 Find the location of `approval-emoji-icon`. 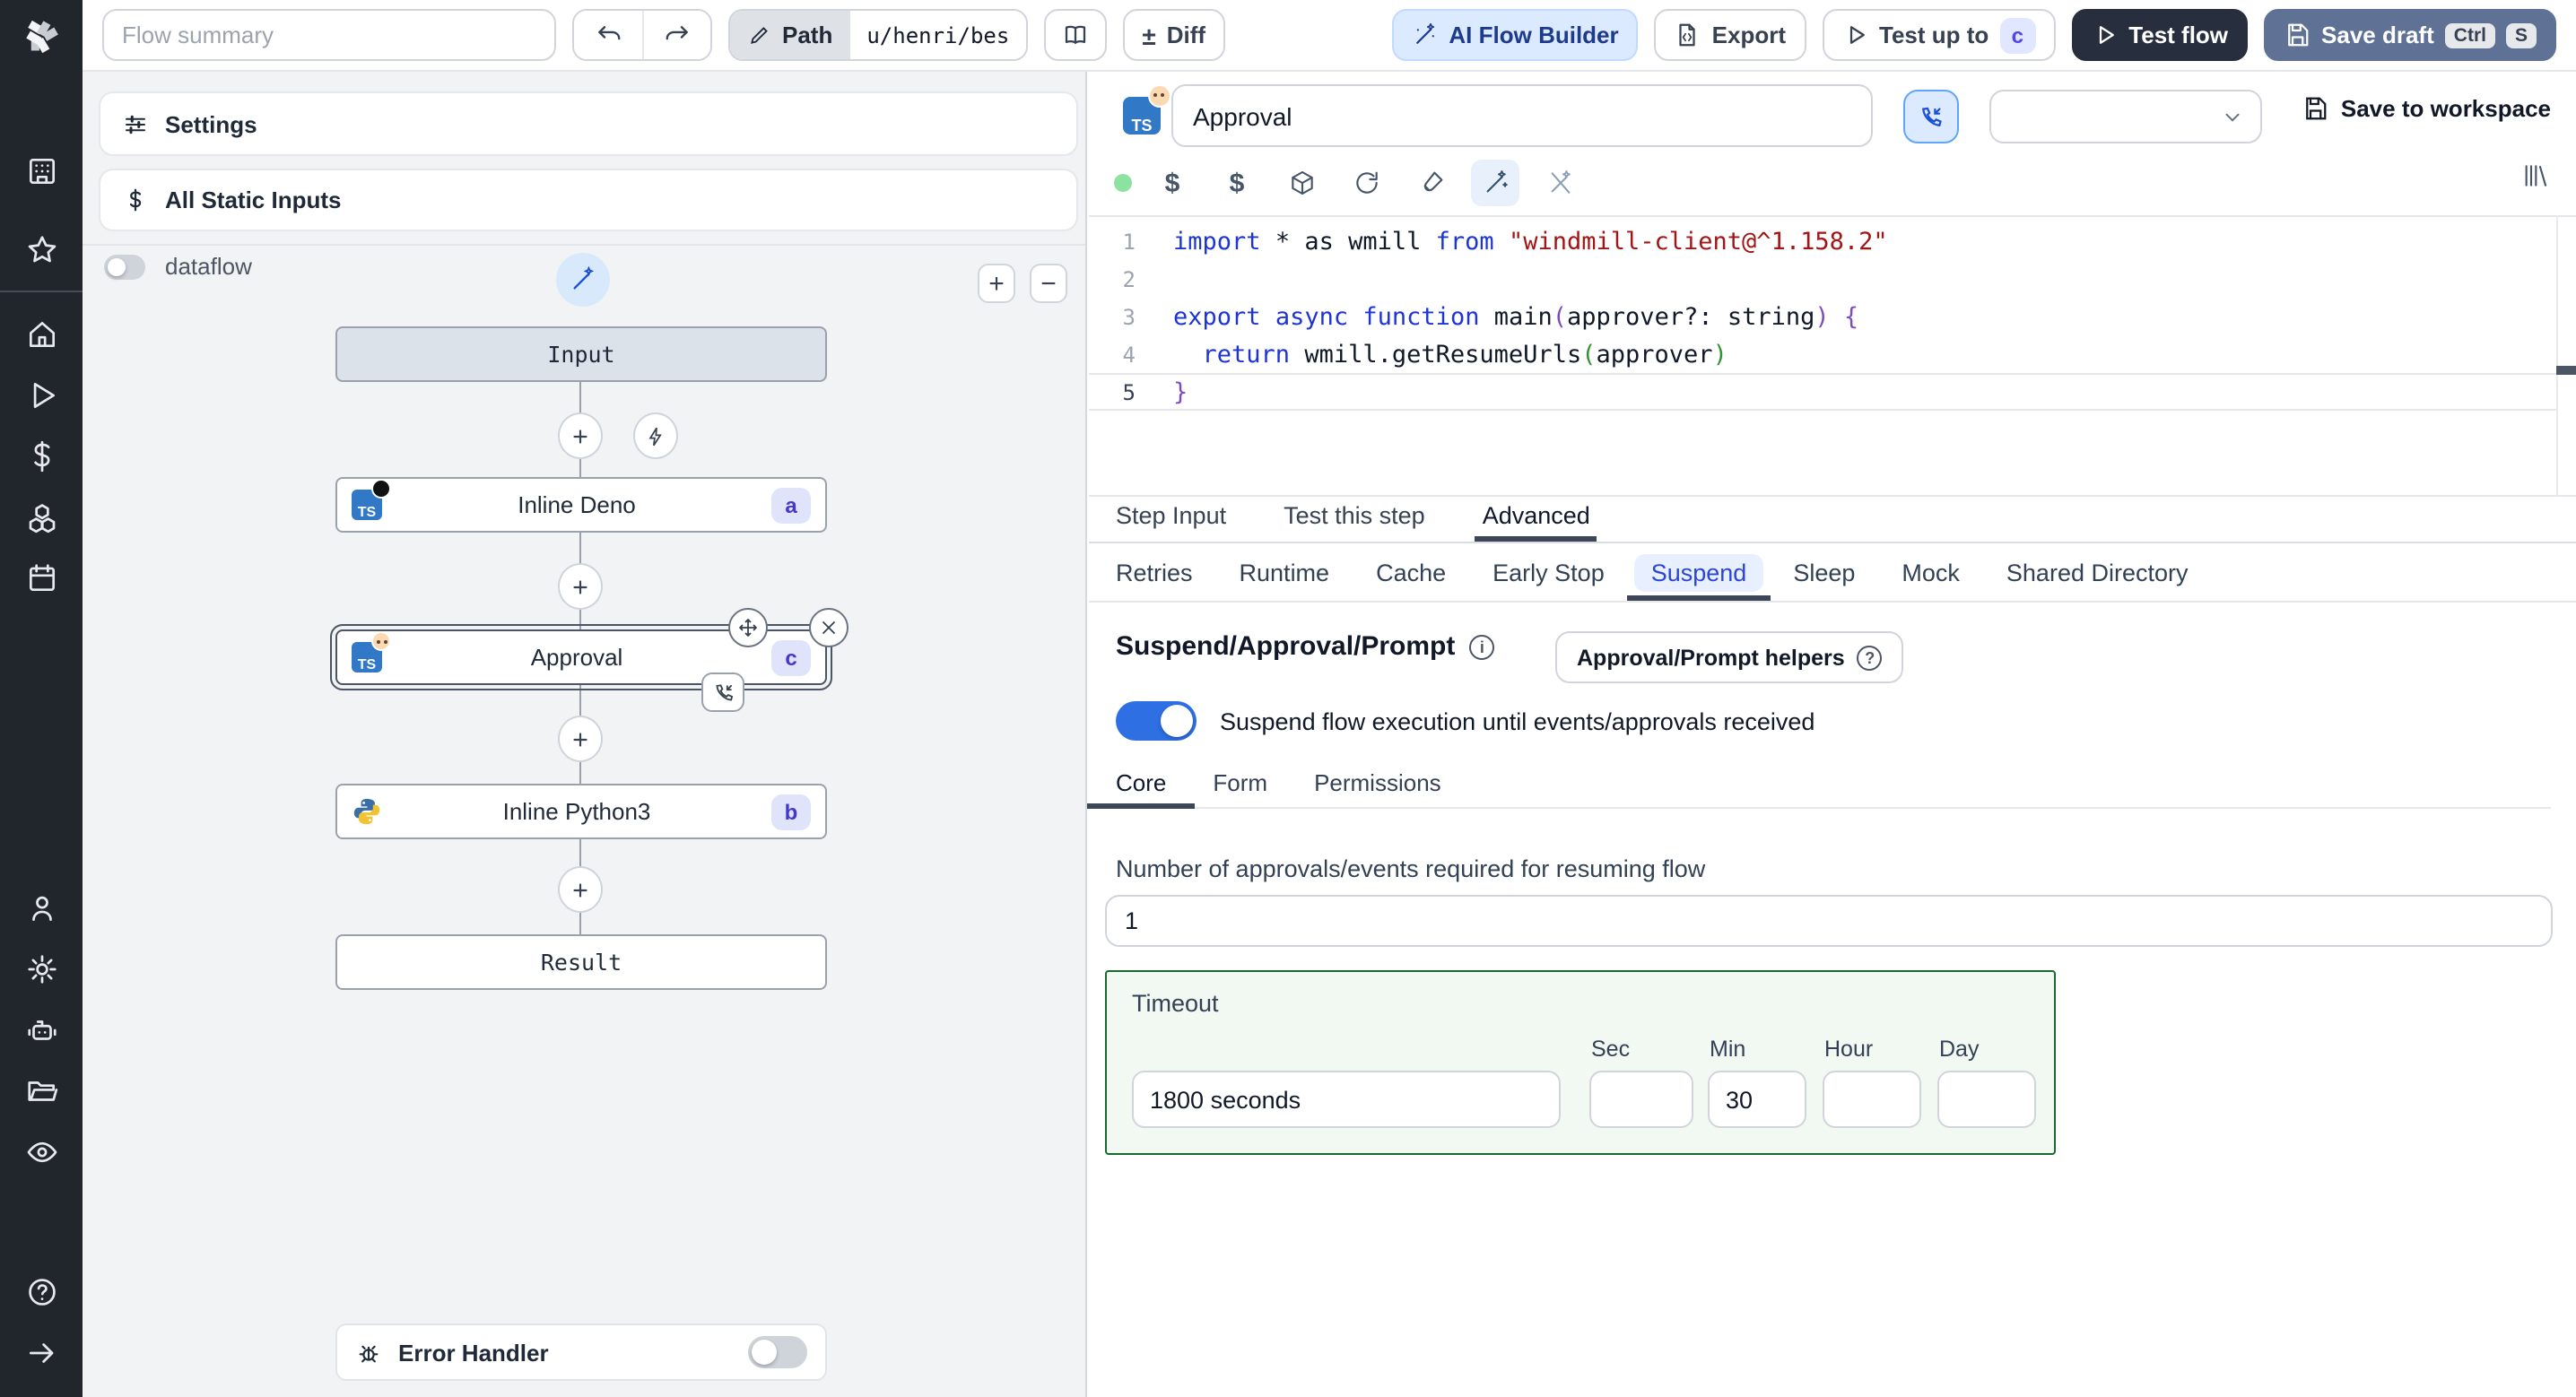

approval-emoji-icon is located at coordinates (381, 641).